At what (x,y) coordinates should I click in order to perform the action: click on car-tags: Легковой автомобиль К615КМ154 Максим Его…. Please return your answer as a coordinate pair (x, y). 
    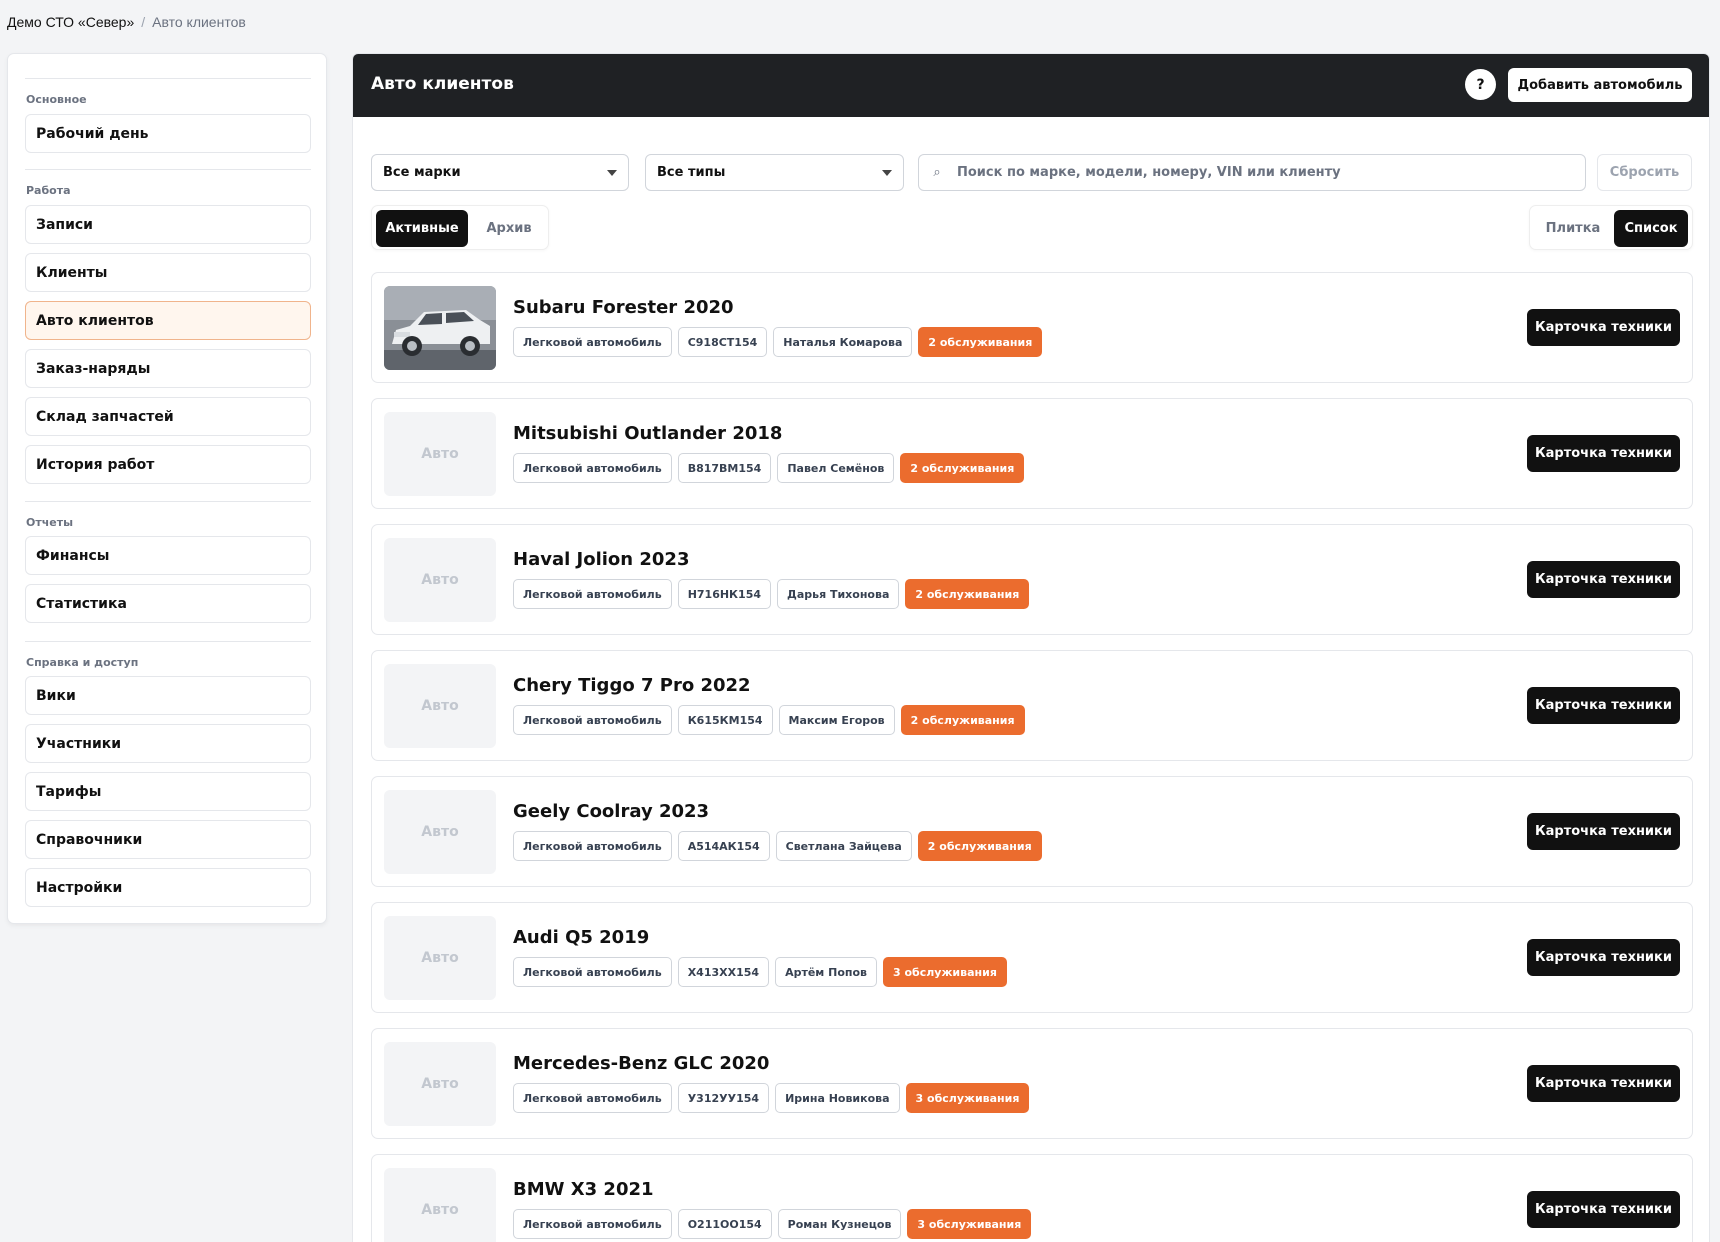
    Looking at the image, I should click on (769, 720).